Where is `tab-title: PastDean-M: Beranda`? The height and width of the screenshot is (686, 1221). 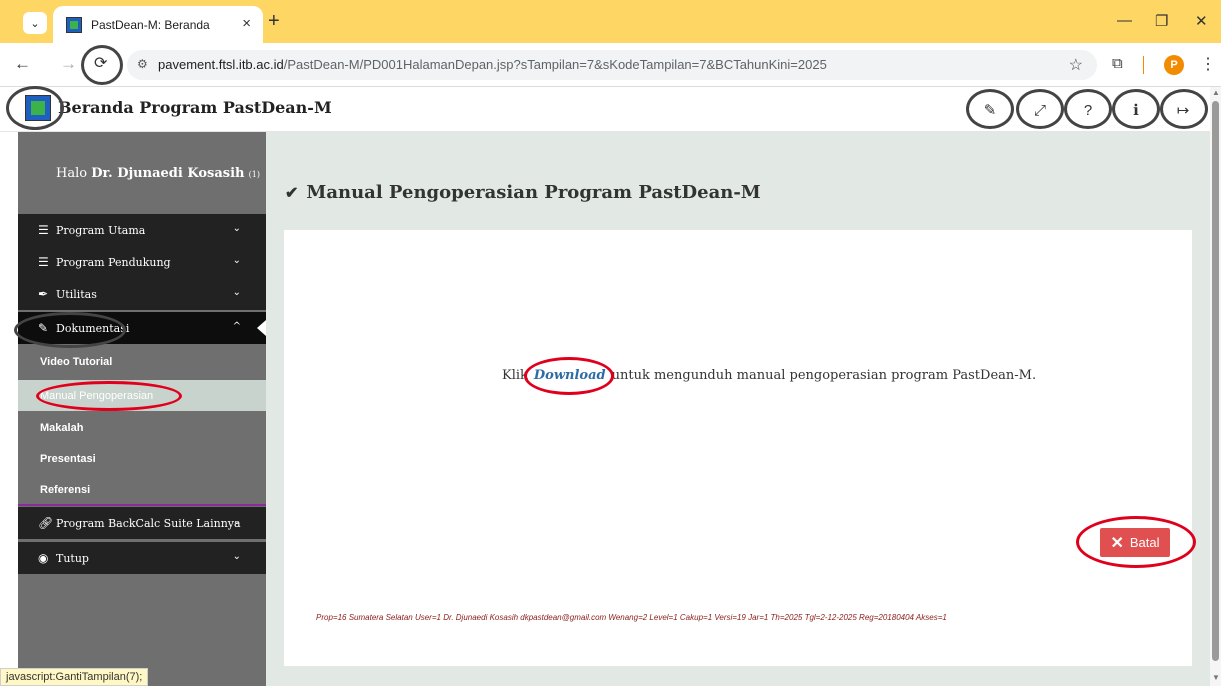 tab-title: PastDean-M: Beranda is located at coordinates (150, 25).